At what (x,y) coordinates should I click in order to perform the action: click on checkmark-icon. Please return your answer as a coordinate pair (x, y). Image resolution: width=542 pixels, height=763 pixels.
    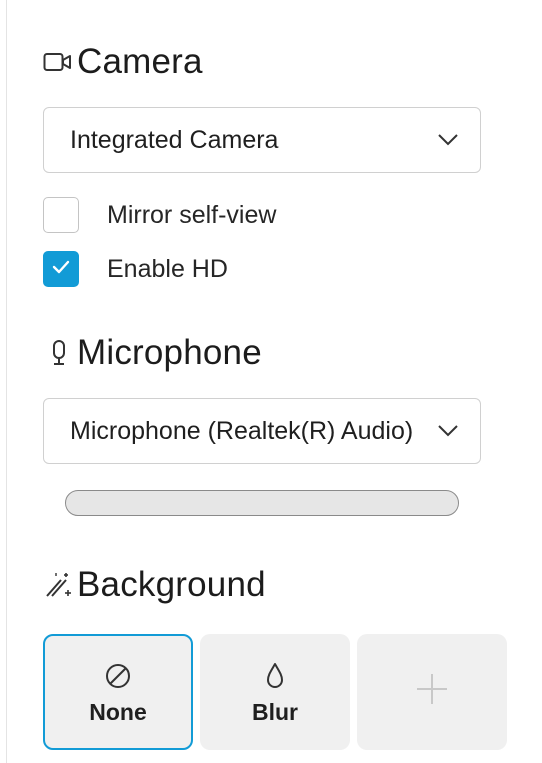
    Looking at the image, I should click on (61, 269).